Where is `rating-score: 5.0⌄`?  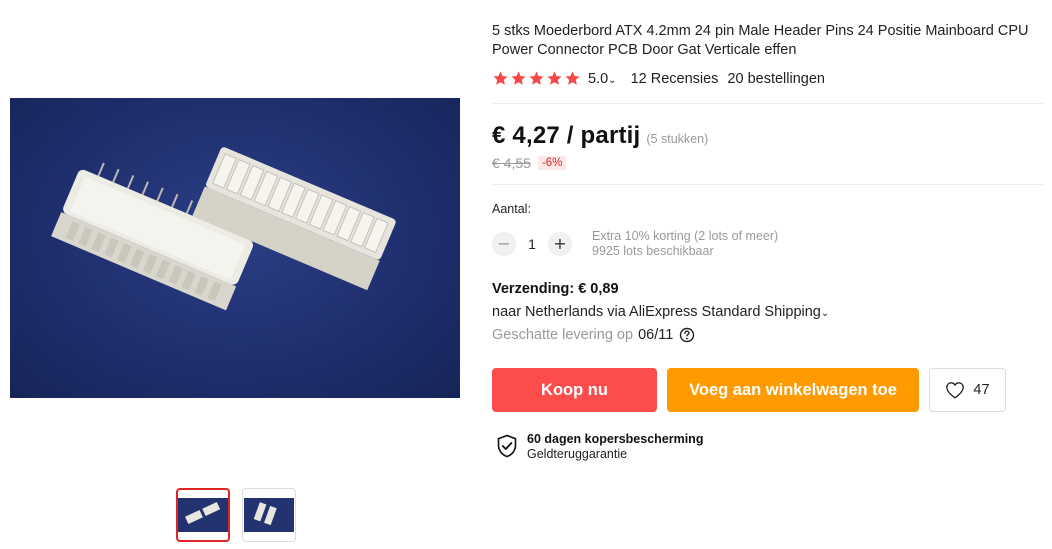
rating-score: 5.0⌄ is located at coordinates (602, 79).